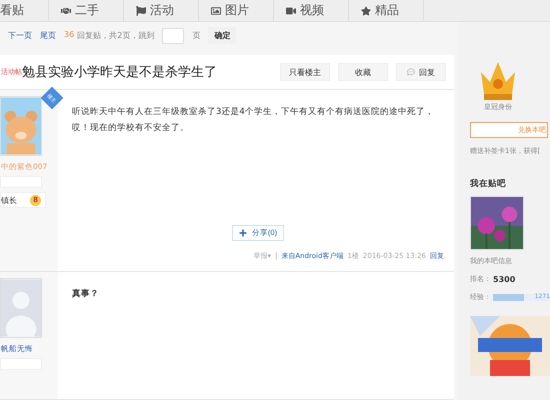  Describe the element at coordinates (66, 11) in the screenshot. I see `handshake-icon` at that location.